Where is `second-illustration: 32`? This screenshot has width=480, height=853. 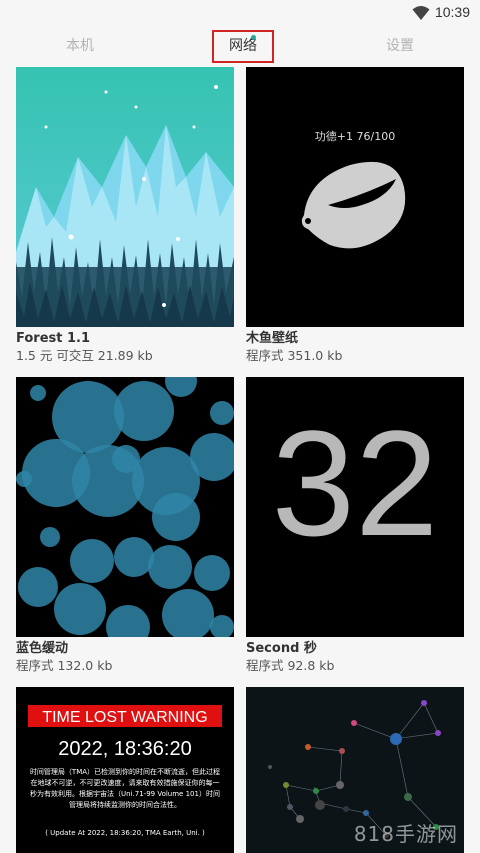 second-illustration: 32 is located at coordinates (355, 507).